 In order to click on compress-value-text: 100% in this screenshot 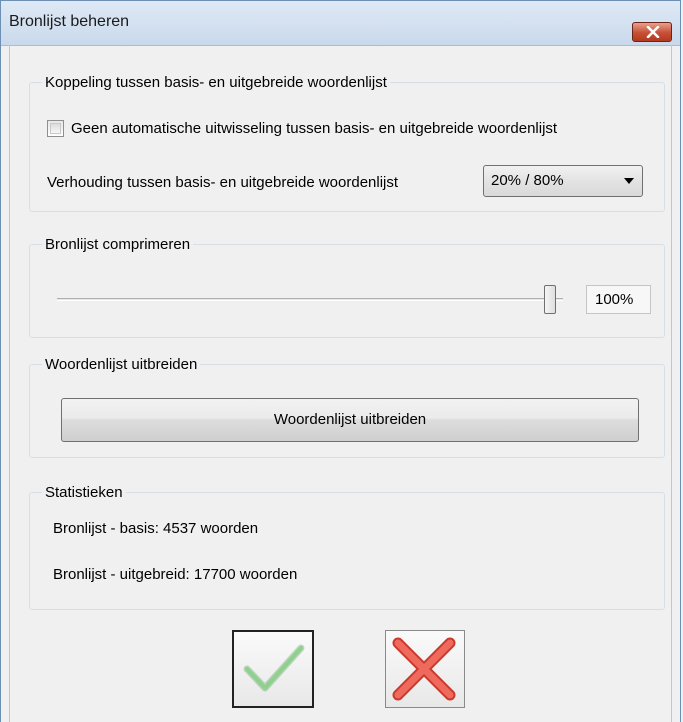, I will do `click(614, 299)`.